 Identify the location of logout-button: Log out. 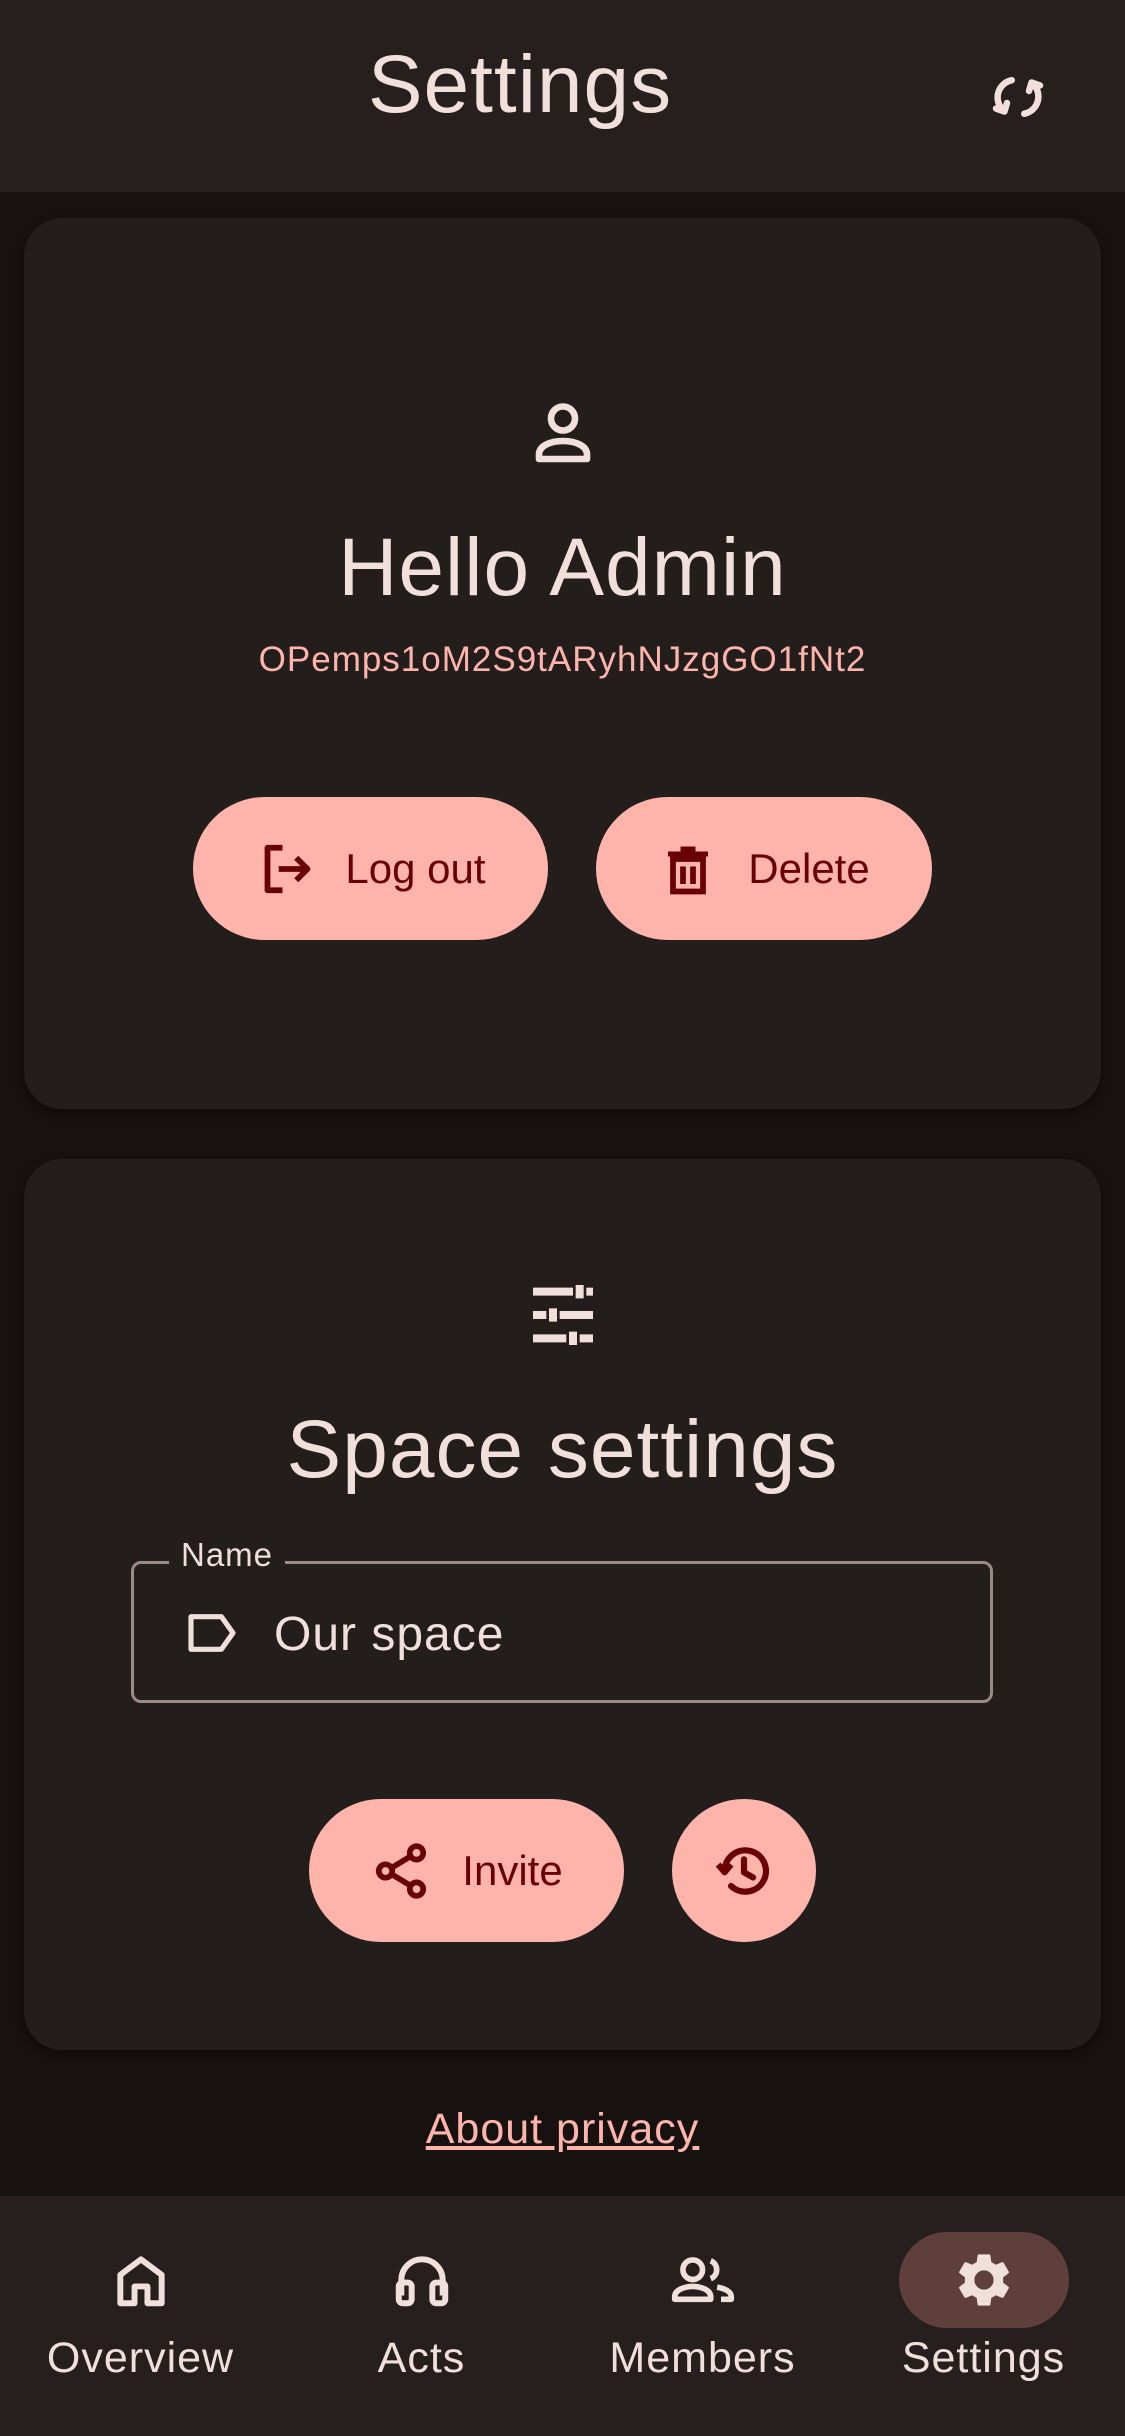
(370, 868).